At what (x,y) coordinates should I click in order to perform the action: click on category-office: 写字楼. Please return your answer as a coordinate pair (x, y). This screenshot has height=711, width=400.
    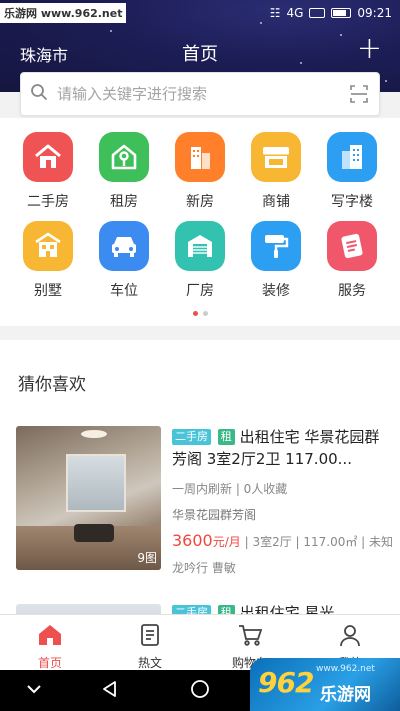
    Looking at the image, I should click on (352, 171).